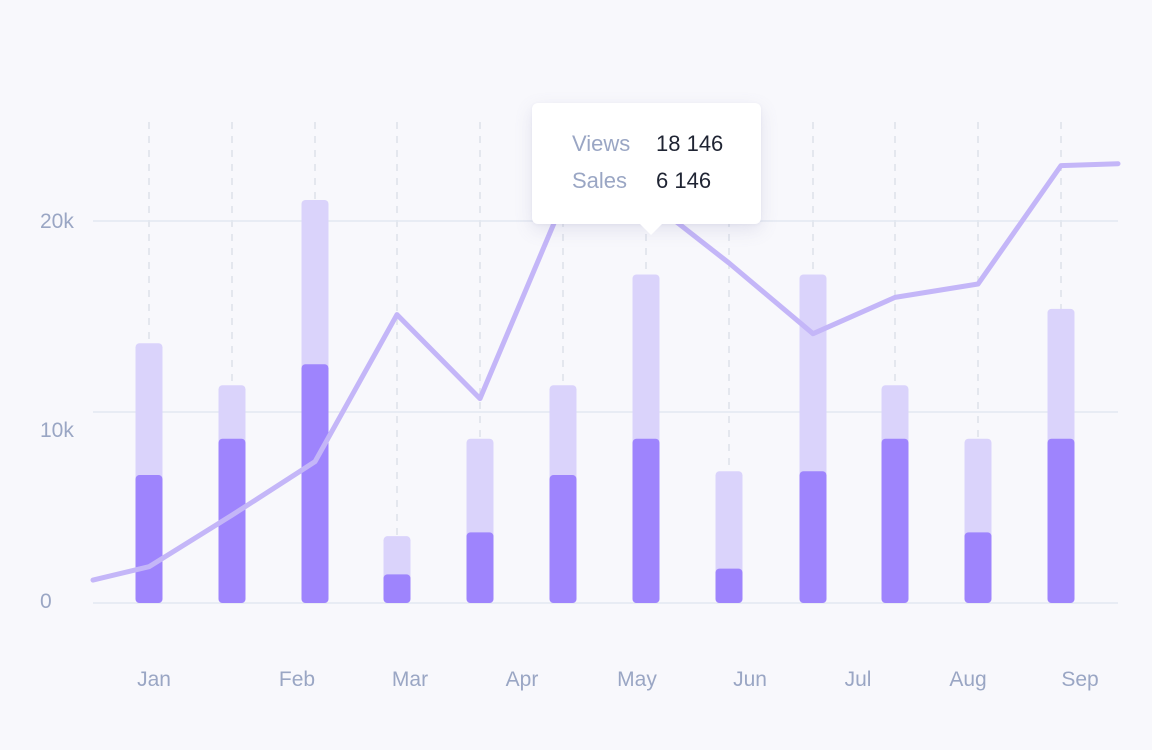  Describe the element at coordinates (522, 679) in the screenshot. I see `x-tick-label: Apr` at that location.